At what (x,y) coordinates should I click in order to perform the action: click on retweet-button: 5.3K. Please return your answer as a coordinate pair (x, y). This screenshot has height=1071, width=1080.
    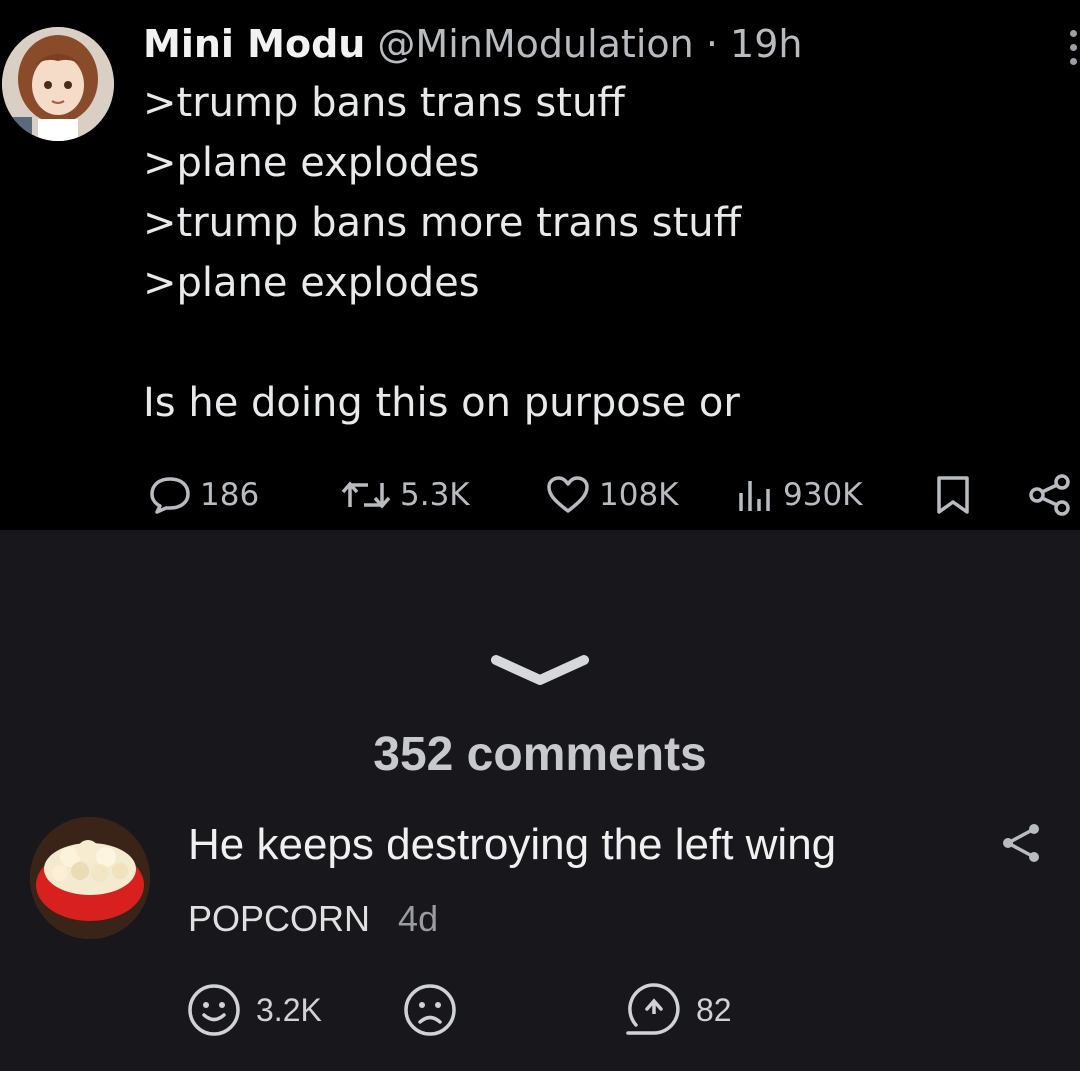
    Looking at the image, I should click on (405, 495).